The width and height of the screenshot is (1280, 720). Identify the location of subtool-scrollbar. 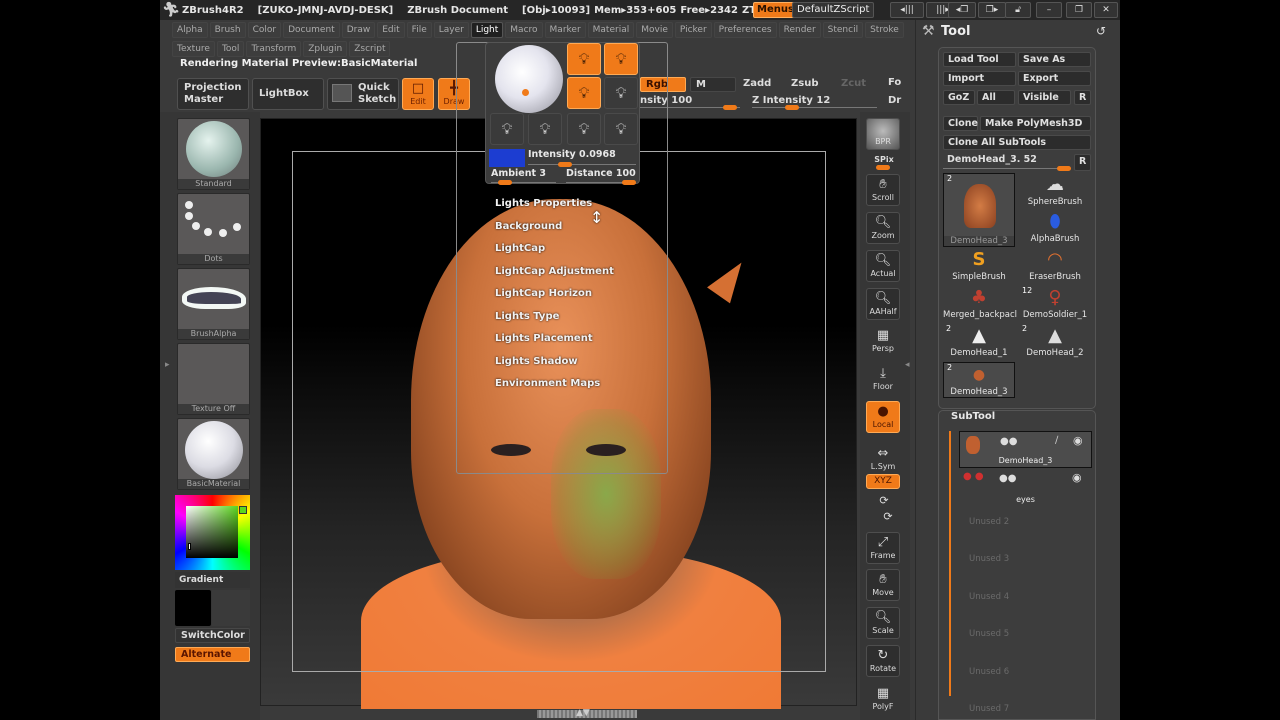
(950, 563).